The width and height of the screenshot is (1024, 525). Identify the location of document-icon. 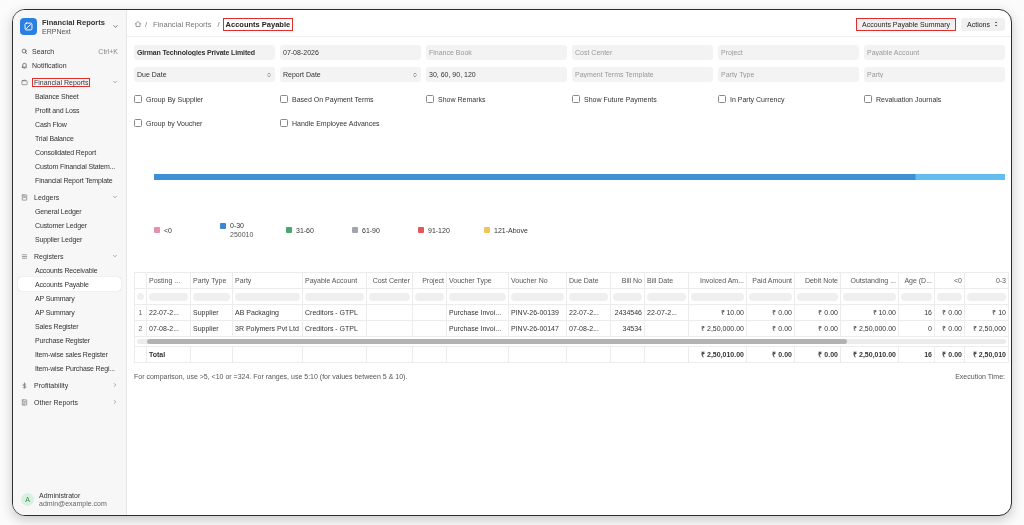
(24, 402).